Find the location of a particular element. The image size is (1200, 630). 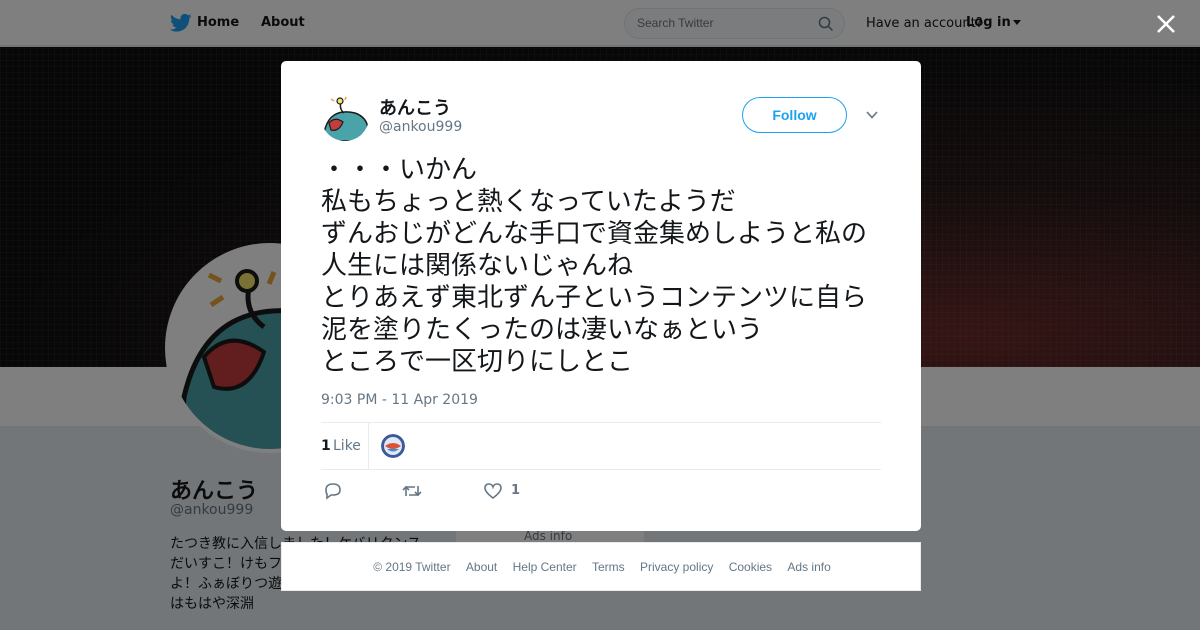

tweet-author-handle: @ankou999 is located at coordinates (420, 127).